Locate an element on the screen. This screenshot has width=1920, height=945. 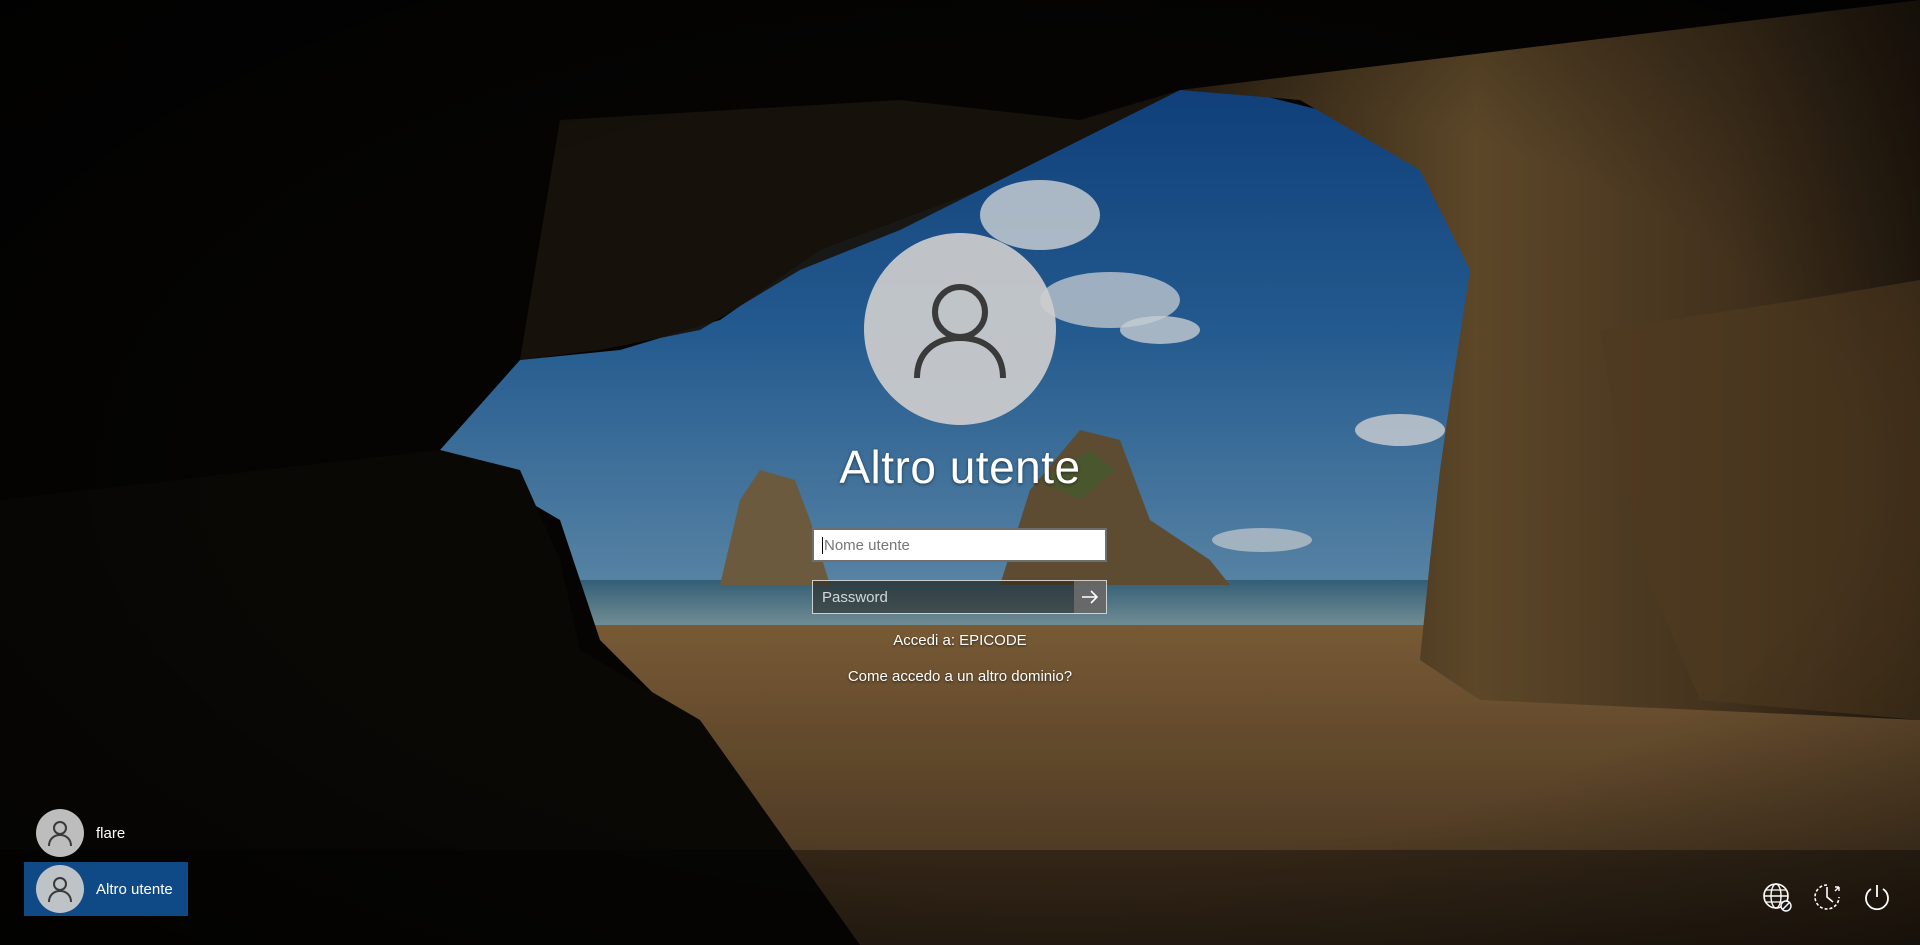
system-icons is located at coordinates (1827, 897).